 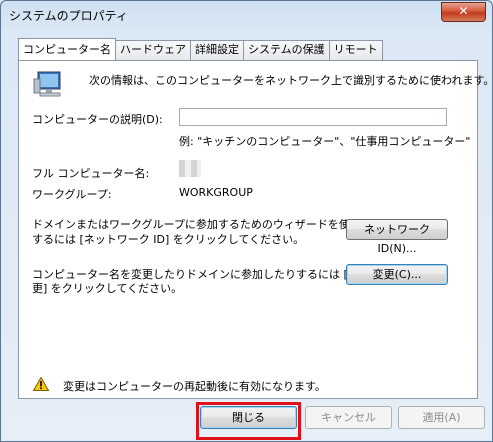 What do you see at coordinates (246, 14) in the screenshot?
I see `title-bar: システムのプロパティ ✕` at bounding box center [246, 14].